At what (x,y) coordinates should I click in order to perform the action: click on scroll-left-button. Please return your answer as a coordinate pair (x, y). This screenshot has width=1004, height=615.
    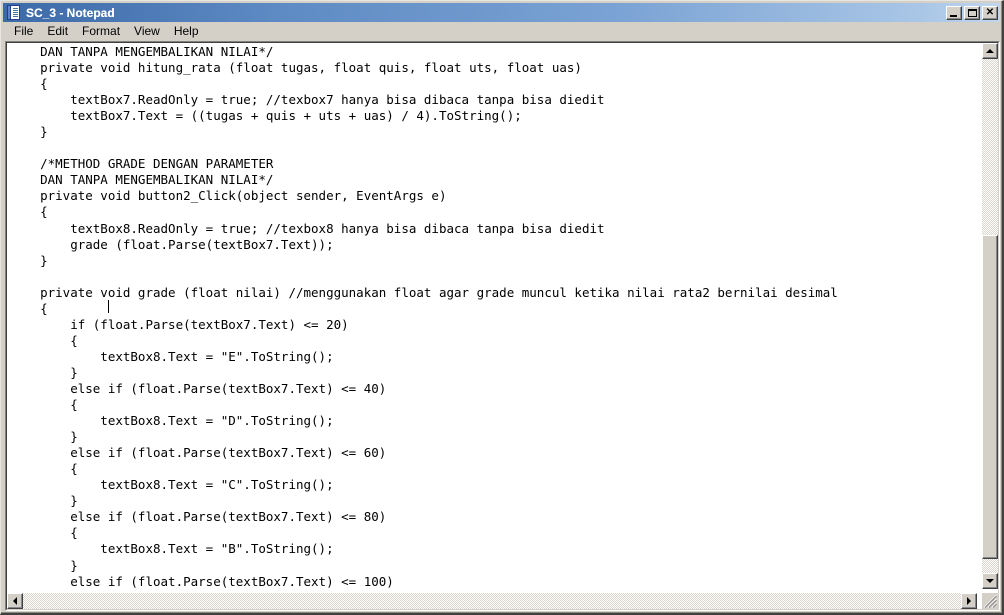
    Looking at the image, I should click on (15, 601).